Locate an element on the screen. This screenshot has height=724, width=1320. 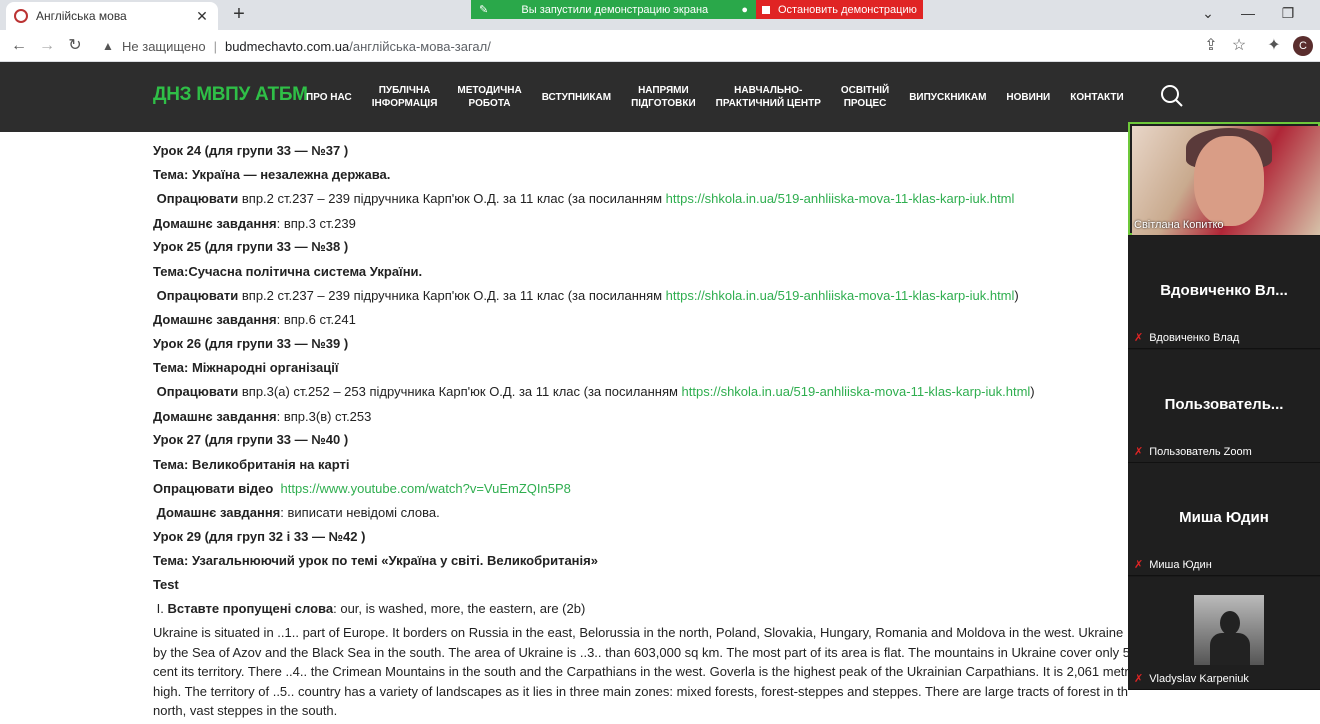
nav-item-applicants: ВСТУПНИКАМ is located at coordinates (576, 97).